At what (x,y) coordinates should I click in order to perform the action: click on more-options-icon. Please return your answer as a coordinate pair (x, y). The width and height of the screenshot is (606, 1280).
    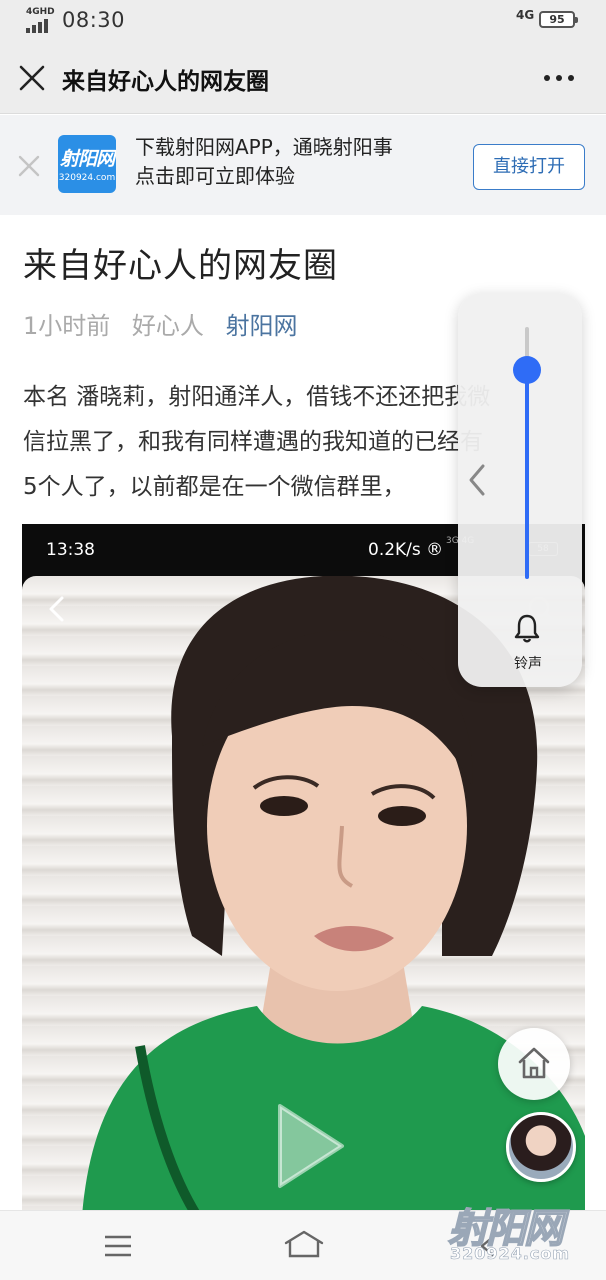
    Looking at the image, I should click on (564, 78).